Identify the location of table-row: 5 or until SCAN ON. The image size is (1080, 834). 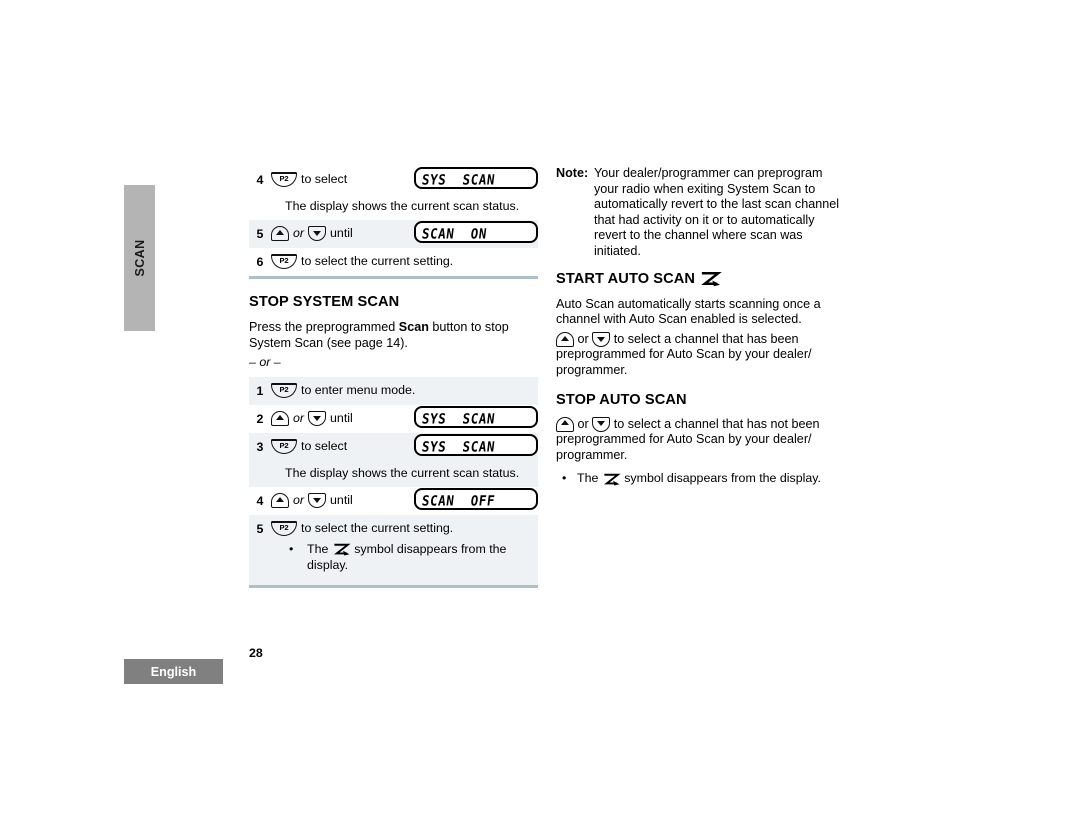
(393, 234).